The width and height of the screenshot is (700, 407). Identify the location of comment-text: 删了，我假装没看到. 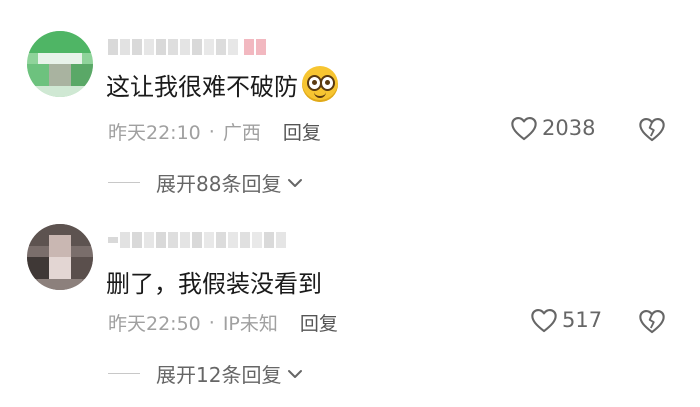
(214, 284).